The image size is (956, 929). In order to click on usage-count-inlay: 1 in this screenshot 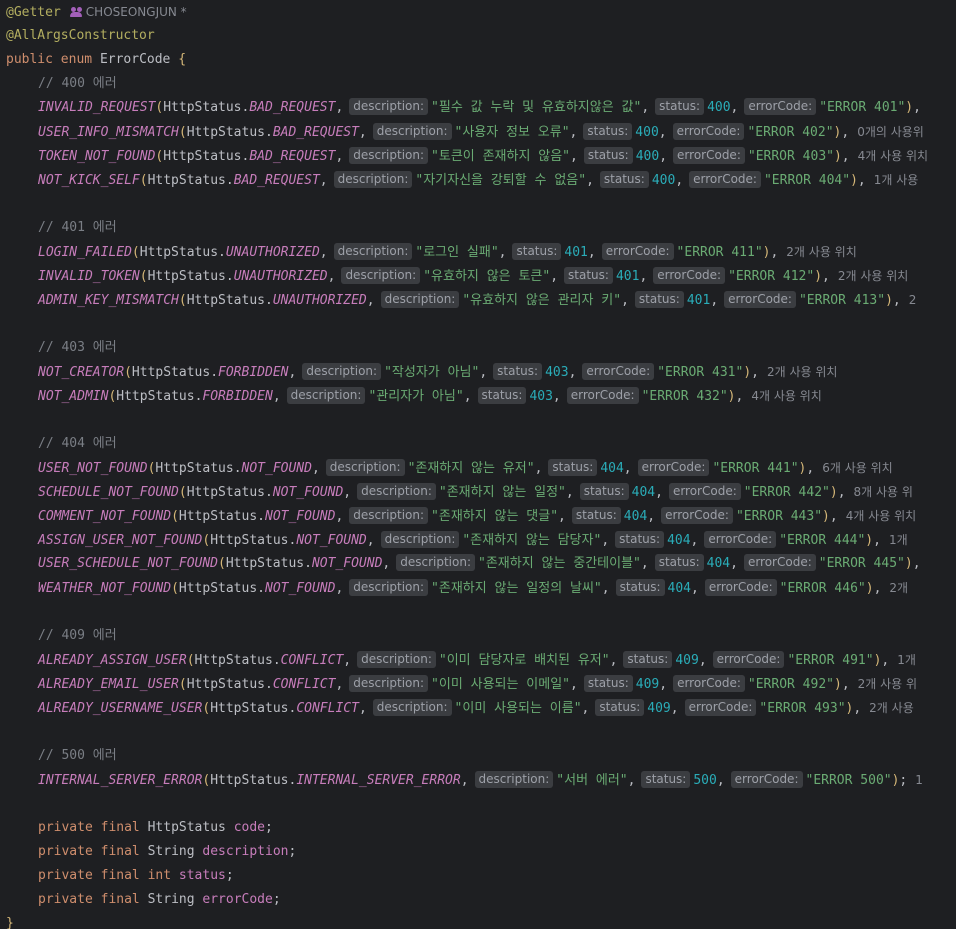, I will do `click(919, 780)`.